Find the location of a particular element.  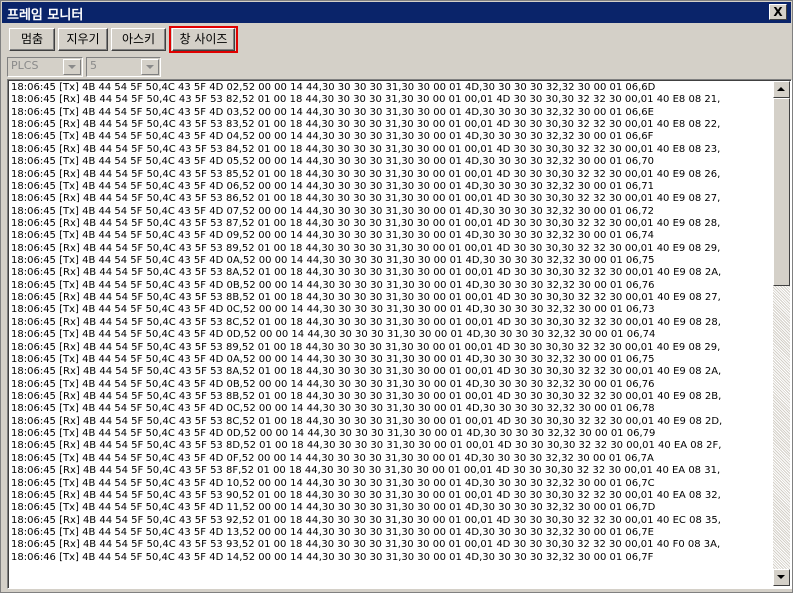

protocol-select-value: PLCS is located at coordinates (25, 65).